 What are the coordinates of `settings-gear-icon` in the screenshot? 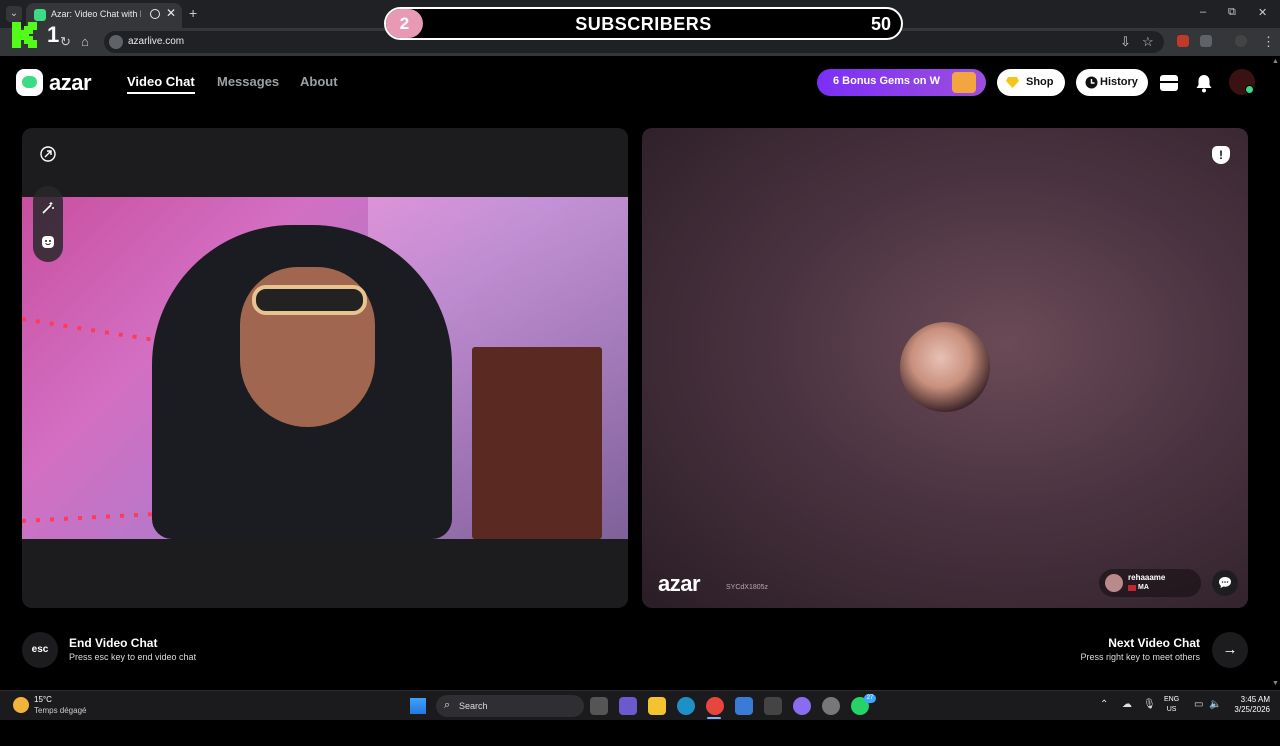 It's located at (831, 706).